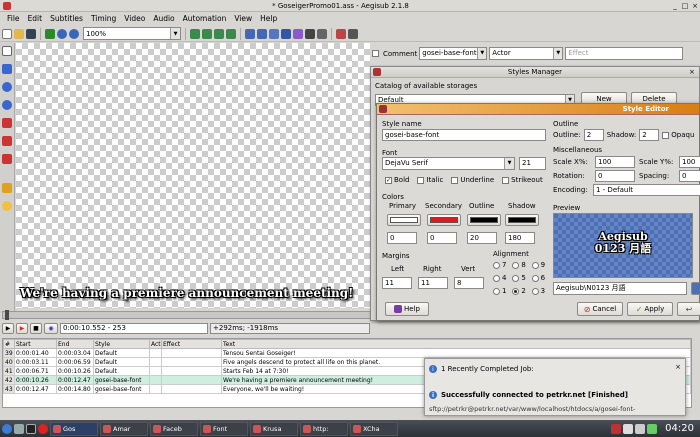 This screenshot has height=437, width=700. I want to click on options-icon, so click(341, 33).